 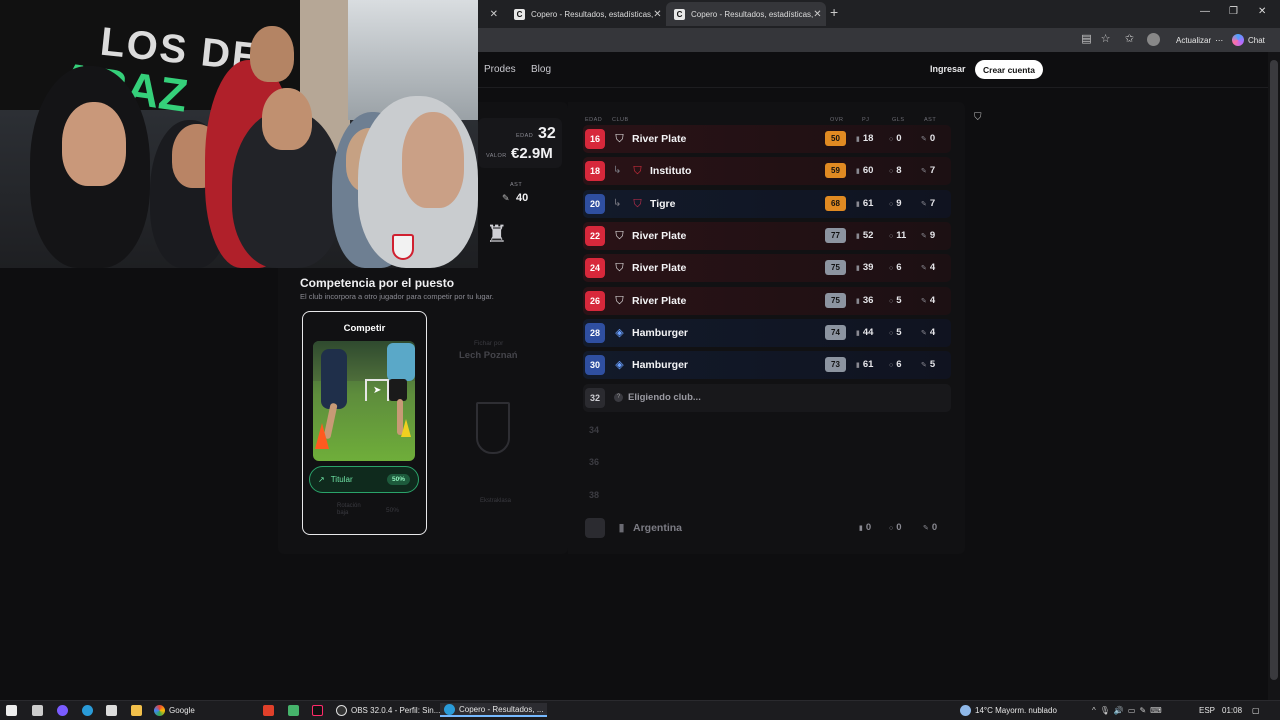 What do you see at coordinates (1086, 39) in the screenshot?
I see `reader-icon: ▤` at bounding box center [1086, 39].